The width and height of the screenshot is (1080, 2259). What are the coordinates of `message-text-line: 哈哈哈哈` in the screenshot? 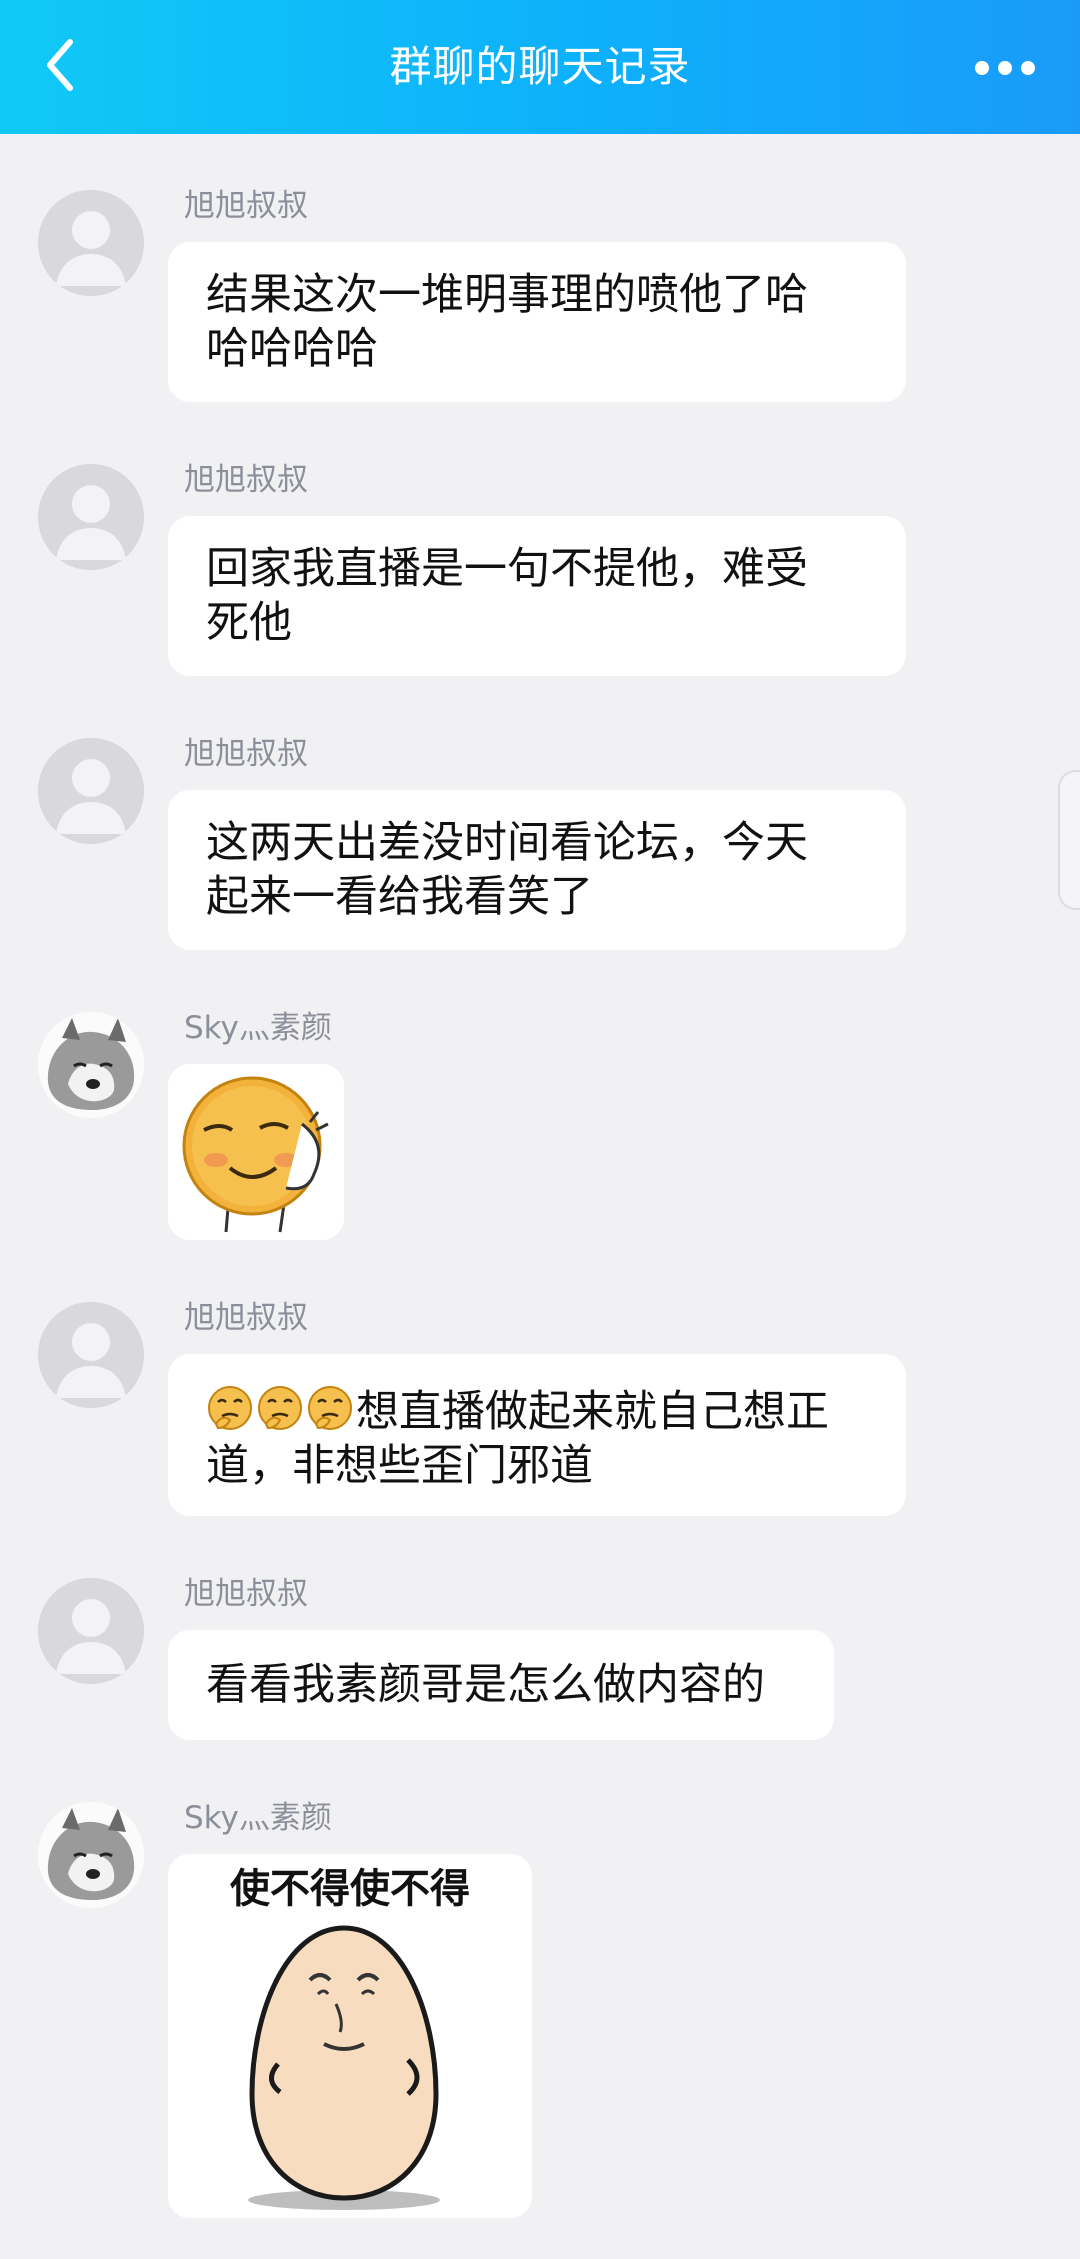 It's located at (292, 349).